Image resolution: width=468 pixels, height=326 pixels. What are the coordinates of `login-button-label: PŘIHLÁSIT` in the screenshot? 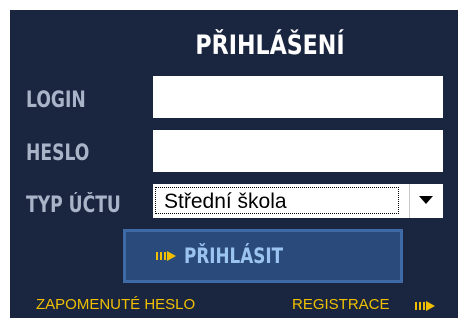 It's located at (234, 256).